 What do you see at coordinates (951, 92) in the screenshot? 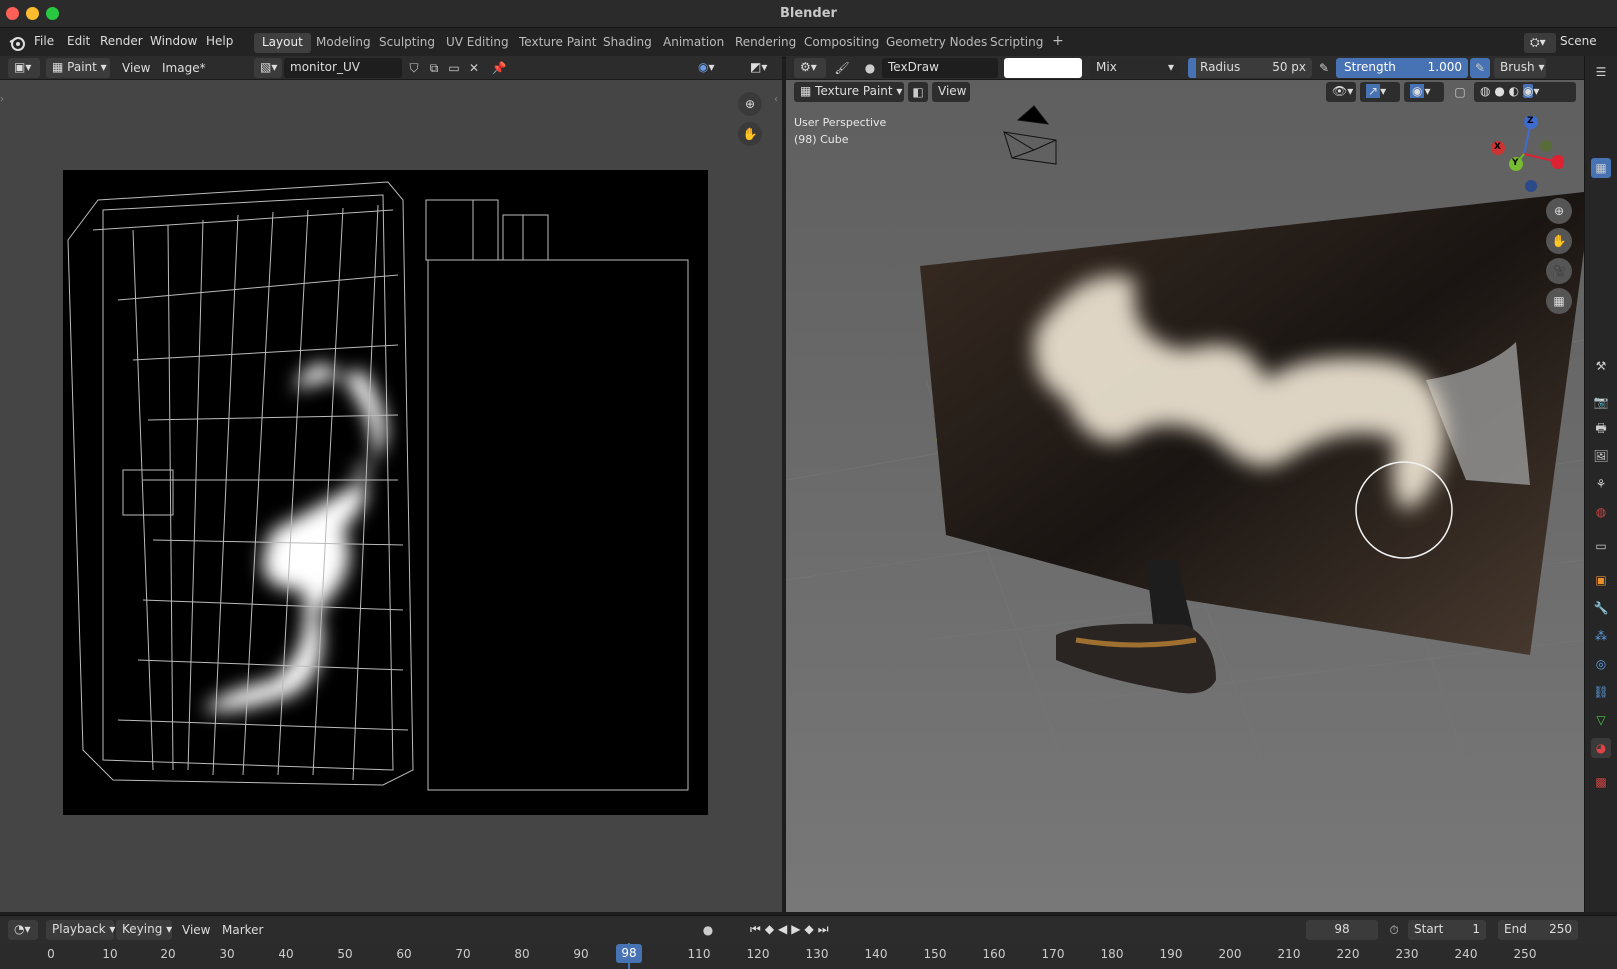
I see `viewport-view-menu: View` at bounding box center [951, 92].